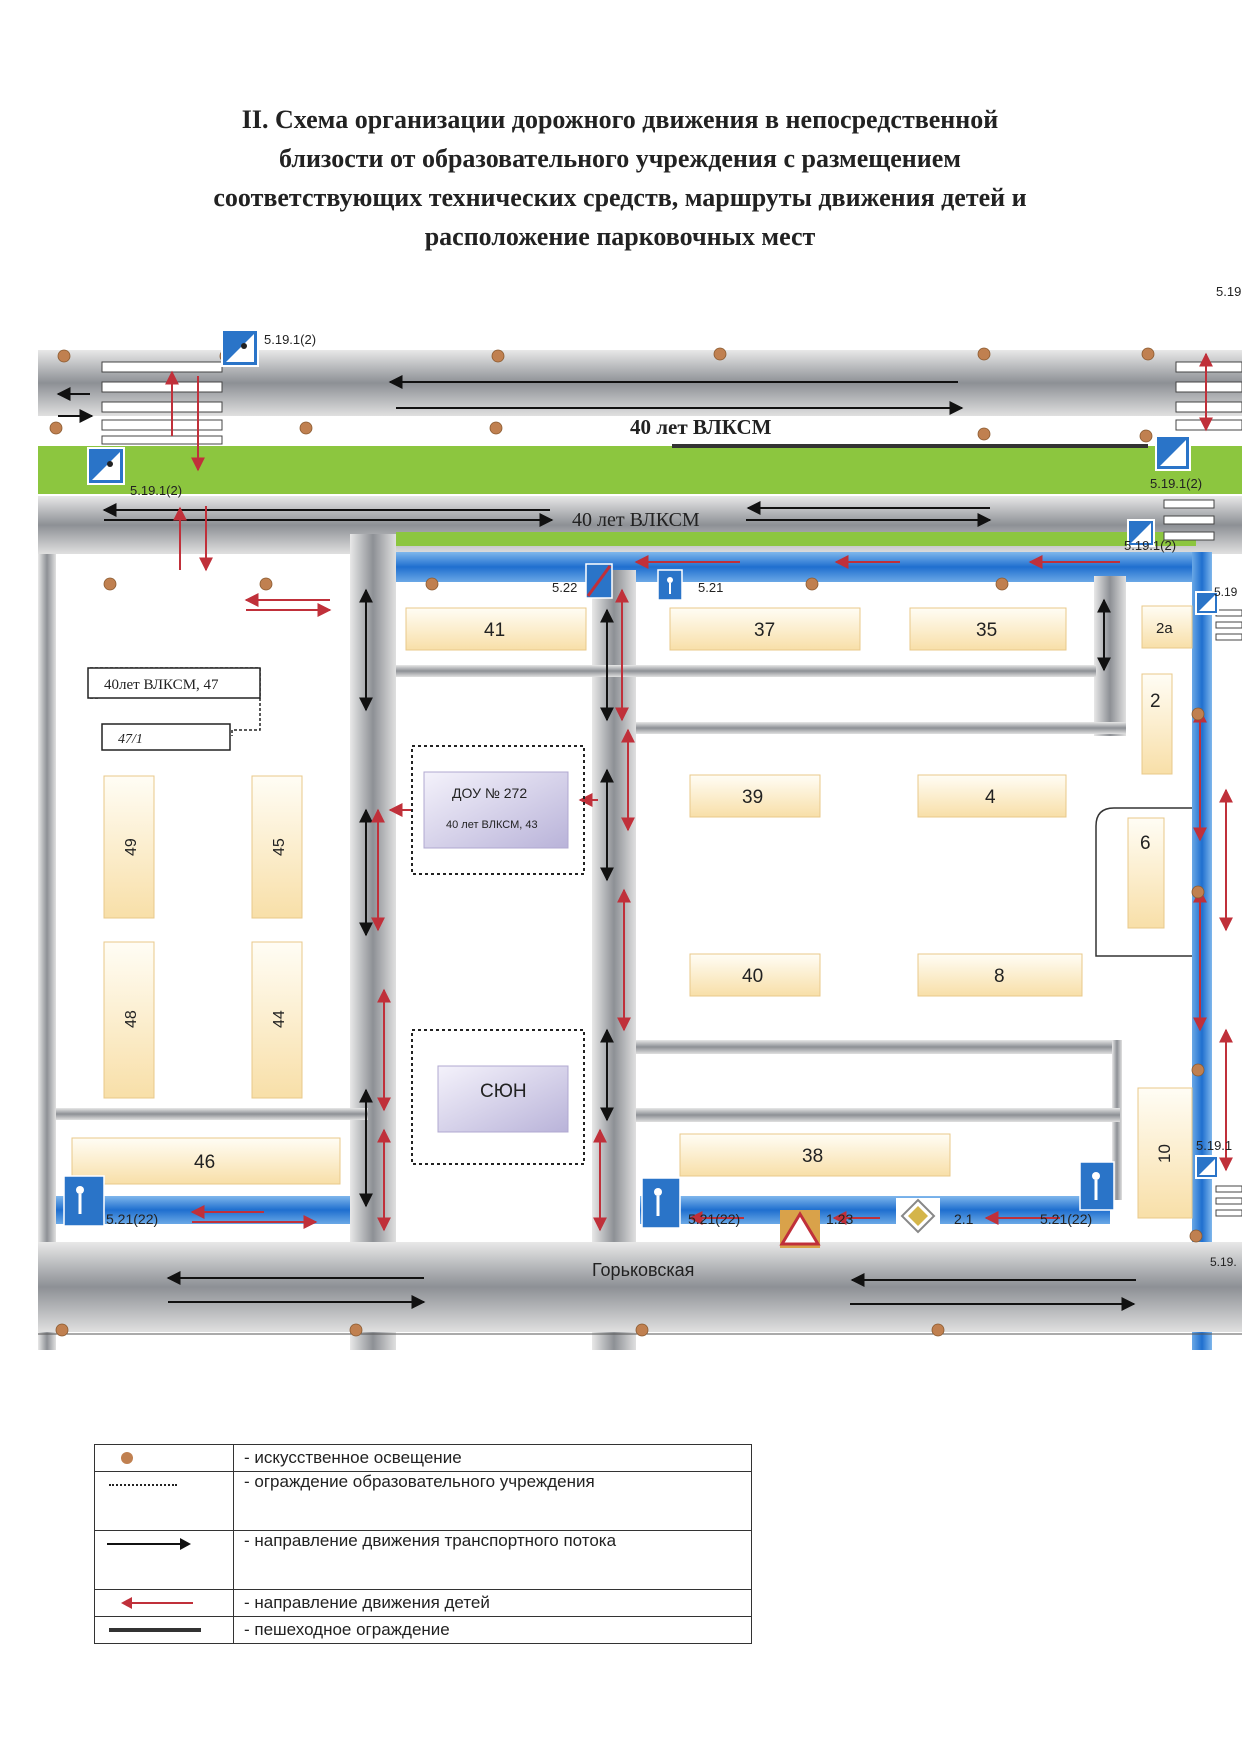 Image resolution: width=1242 pixels, height=1755 pixels. Describe the element at coordinates (130, 739) in the screenshot. I see `house-47-1-label: 47/1` at that location.